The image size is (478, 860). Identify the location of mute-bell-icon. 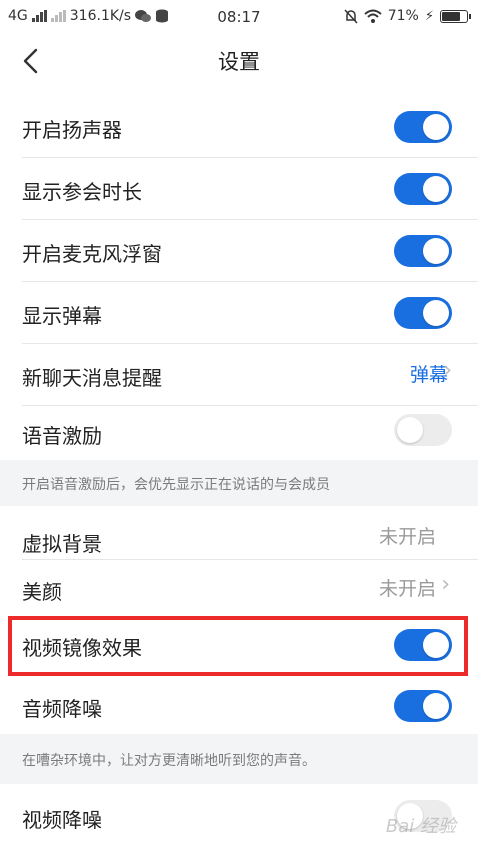
(351, 16).